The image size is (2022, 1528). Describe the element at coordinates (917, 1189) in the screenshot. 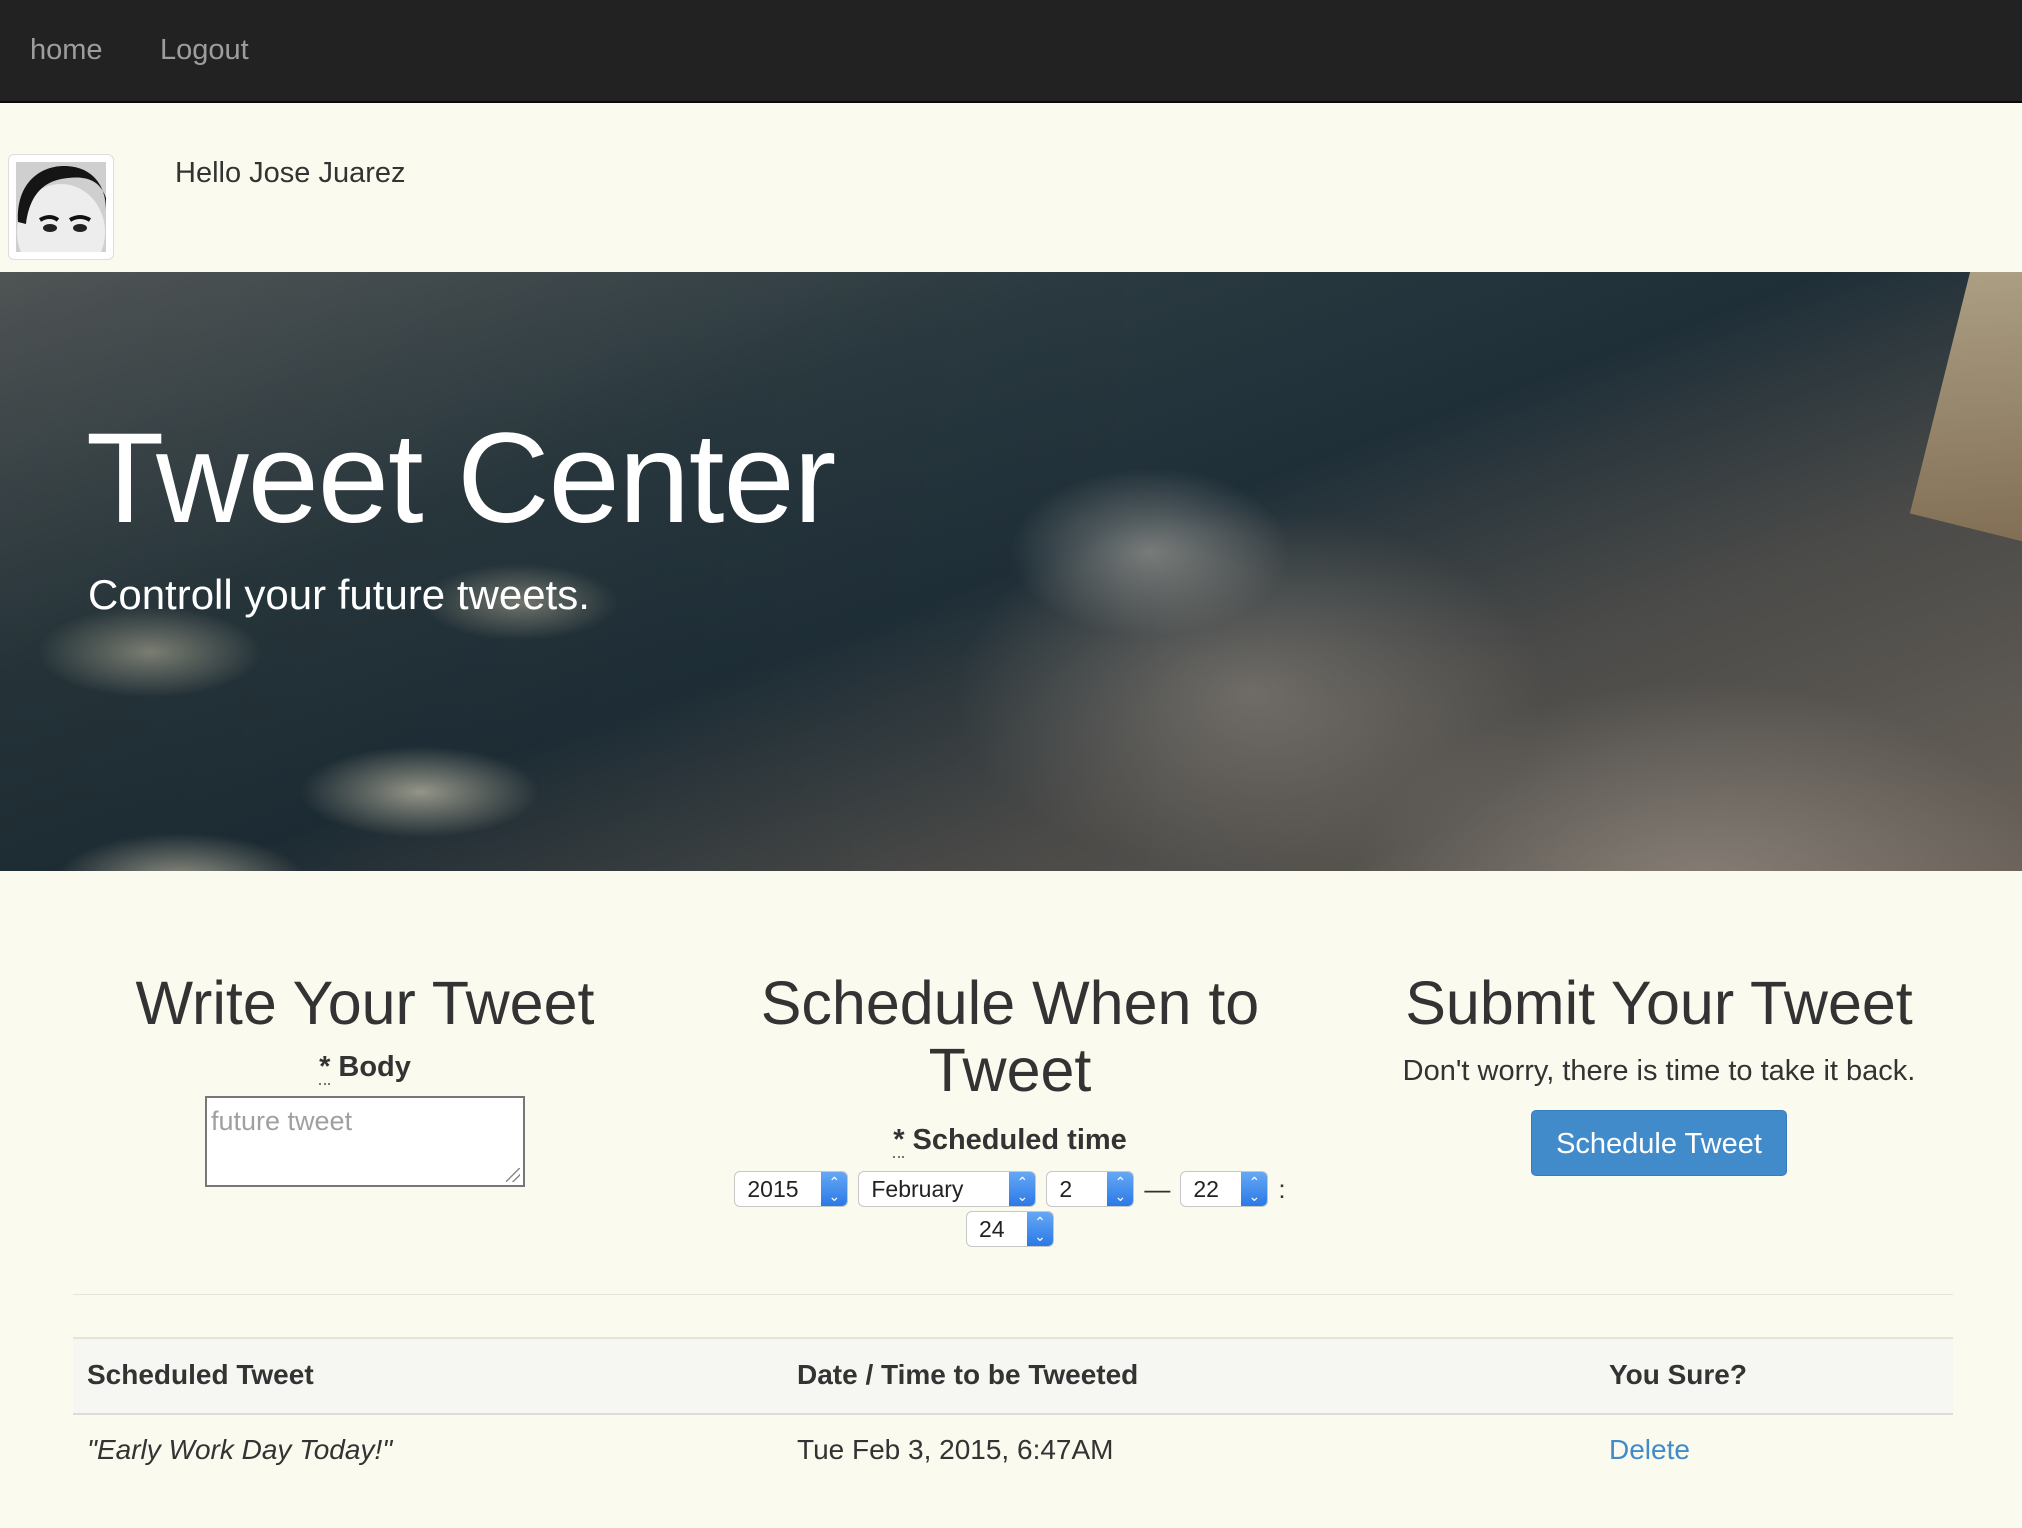

I see `month-value: February` at that location.